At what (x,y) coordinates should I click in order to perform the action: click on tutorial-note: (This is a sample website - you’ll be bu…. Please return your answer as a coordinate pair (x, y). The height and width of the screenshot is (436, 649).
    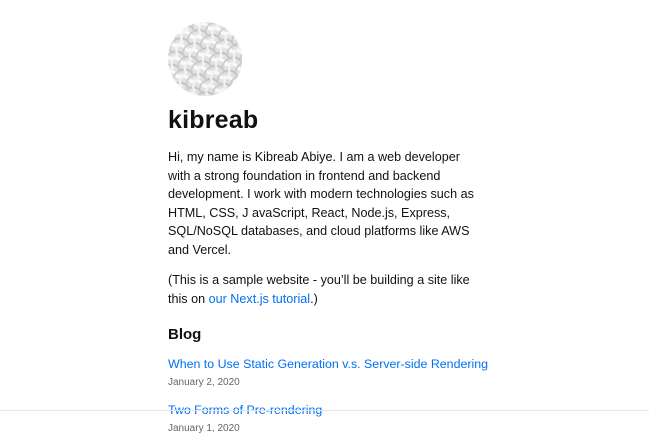
    Looking at the image, I should click on (328, 289).